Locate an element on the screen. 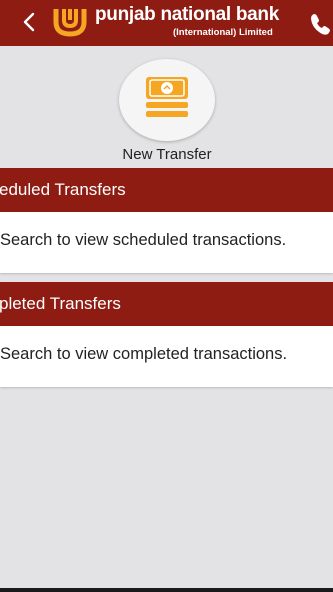 Image resolution: width=333 pixels, height=592 pixels. new-transfer-button: New Transfer is located at coordinates (167, 111).